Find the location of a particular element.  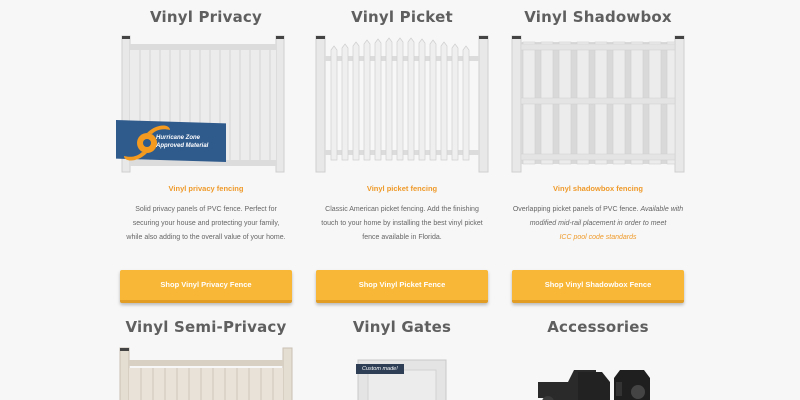

product-title: Vinyl Gates is located at coordinates (402, 327).